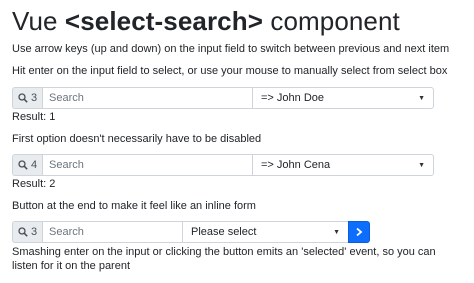  I want to click on person-select: => John Cena ▼, so click(343, 165).